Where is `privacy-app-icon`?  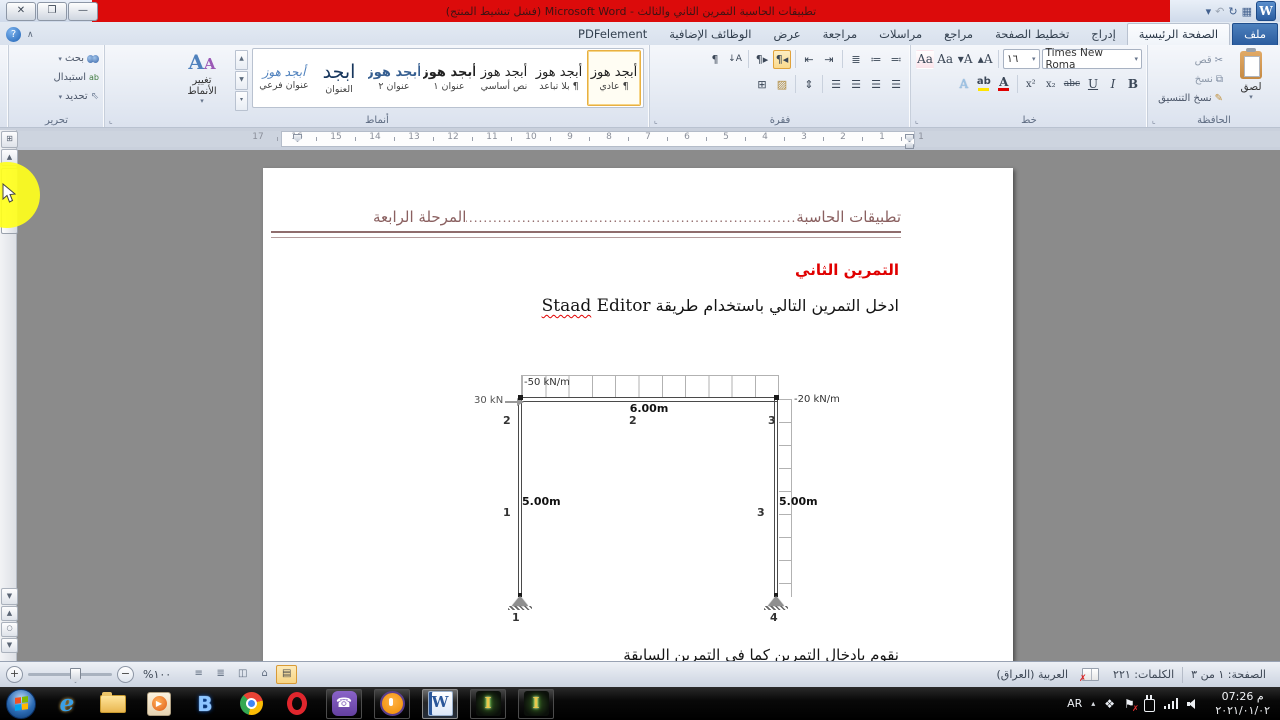
privacy-app-icon is located at coordinates (392, 703).